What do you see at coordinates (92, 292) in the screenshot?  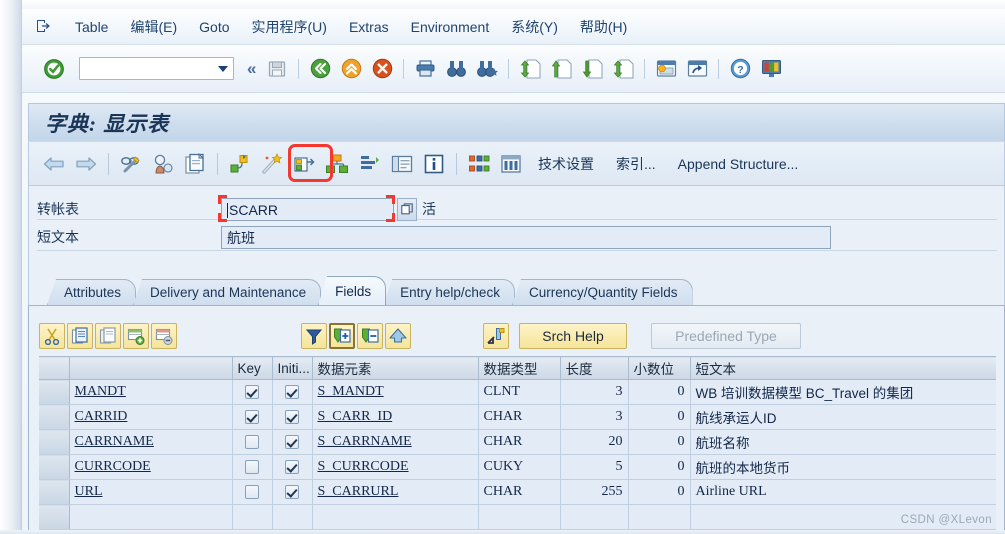 I see `tab-attributes: Attributes` at bounding box center [92, 292].